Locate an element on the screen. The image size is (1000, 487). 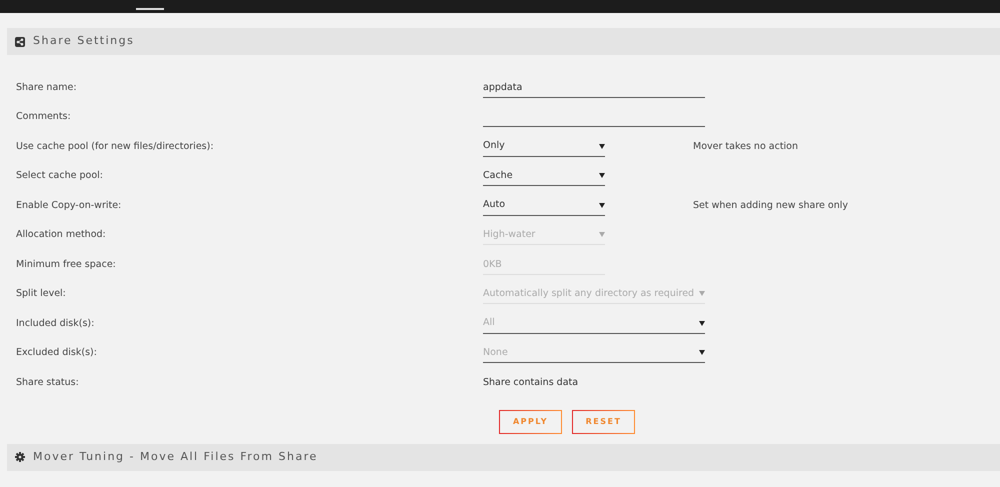
field-label: Split level: is located at coordinates (41, 294).